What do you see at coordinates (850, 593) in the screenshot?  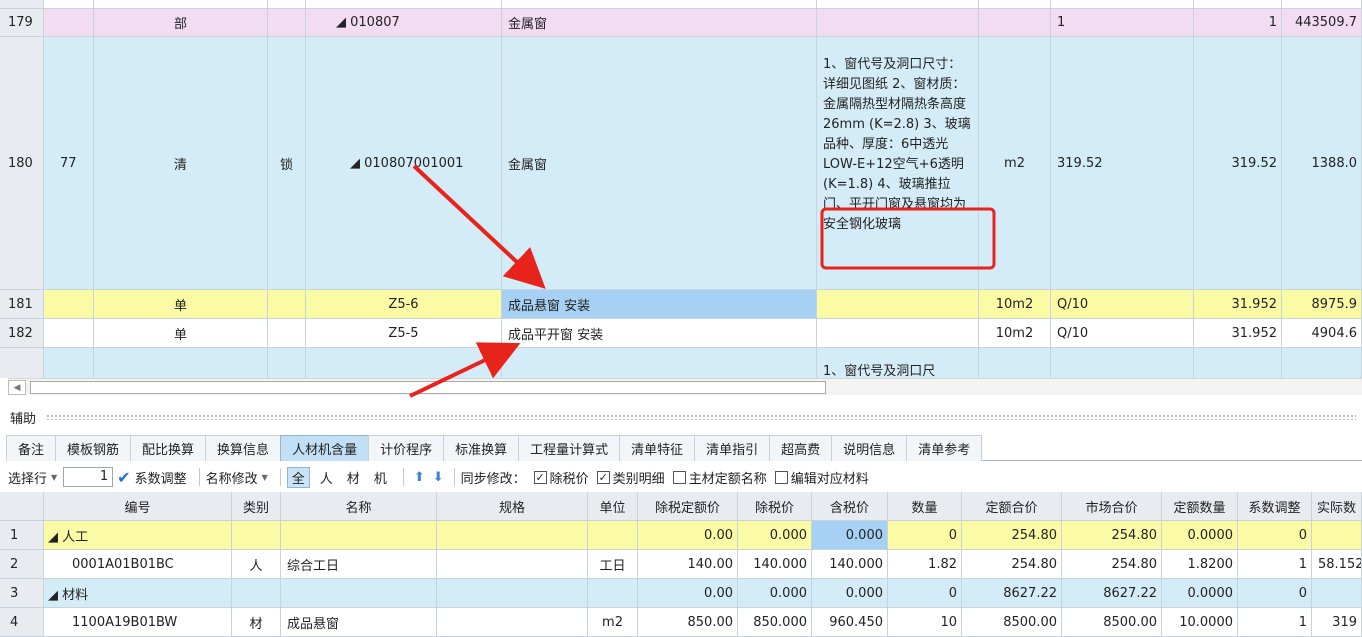 I see `tax-price-cell: 0.000` at bounding box center [850, 593].